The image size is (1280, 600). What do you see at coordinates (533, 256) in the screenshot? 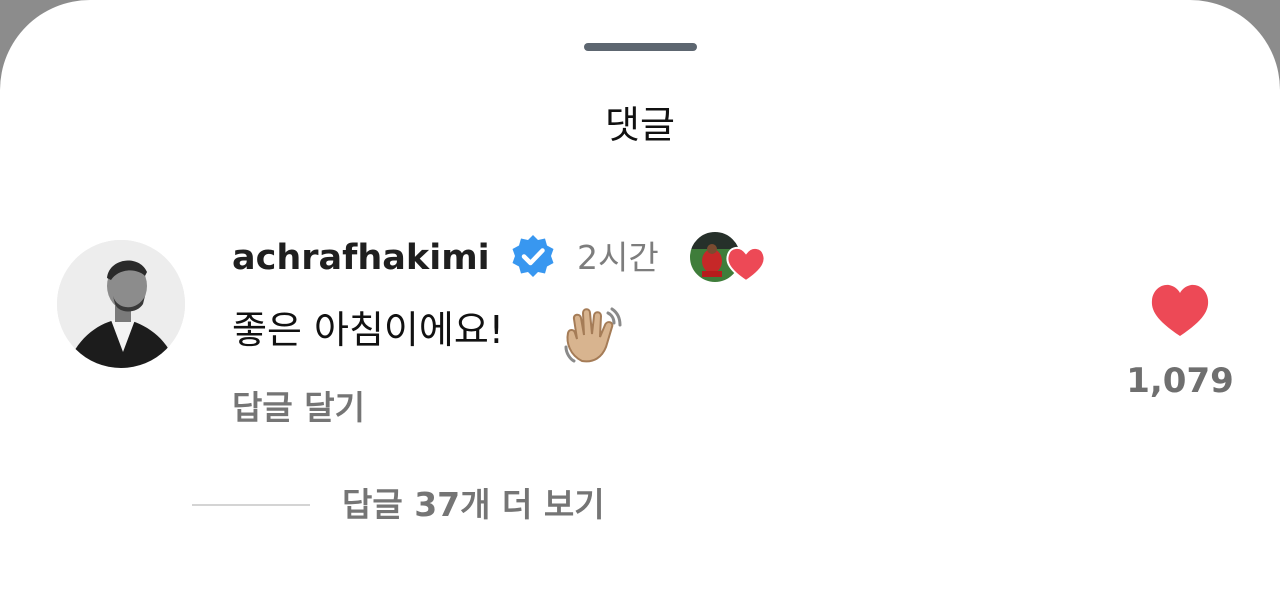
I see `verified-badge-icon` at bounding box center [533, 256].